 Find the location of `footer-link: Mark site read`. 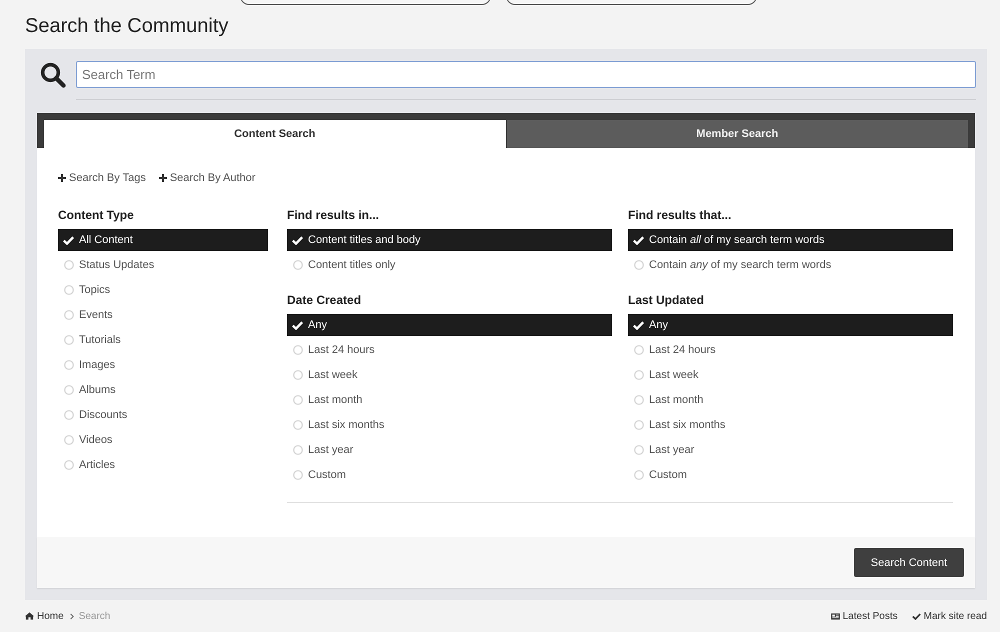

footer-link: Mark site read is located at coordinates (955, 616).